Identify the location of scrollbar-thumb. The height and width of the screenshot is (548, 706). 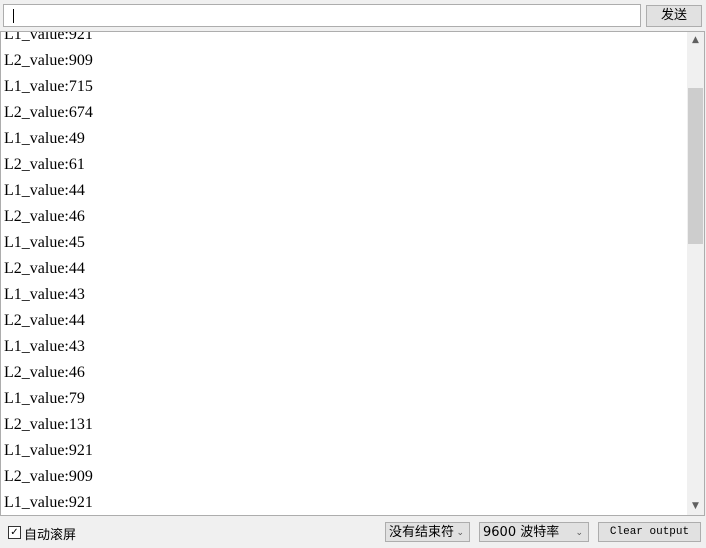
(695, 166).